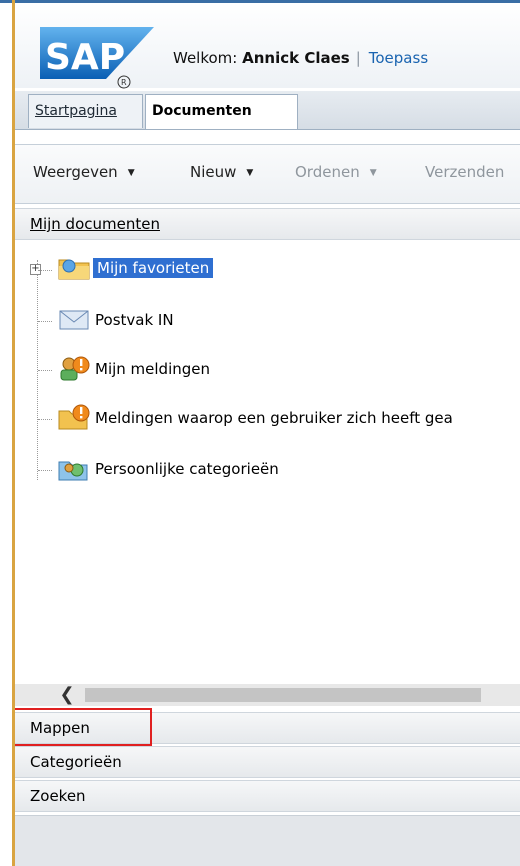 This screenshot has width=520, height=866. I want to click on sap-logo-text: SAP, so click(85, 57).